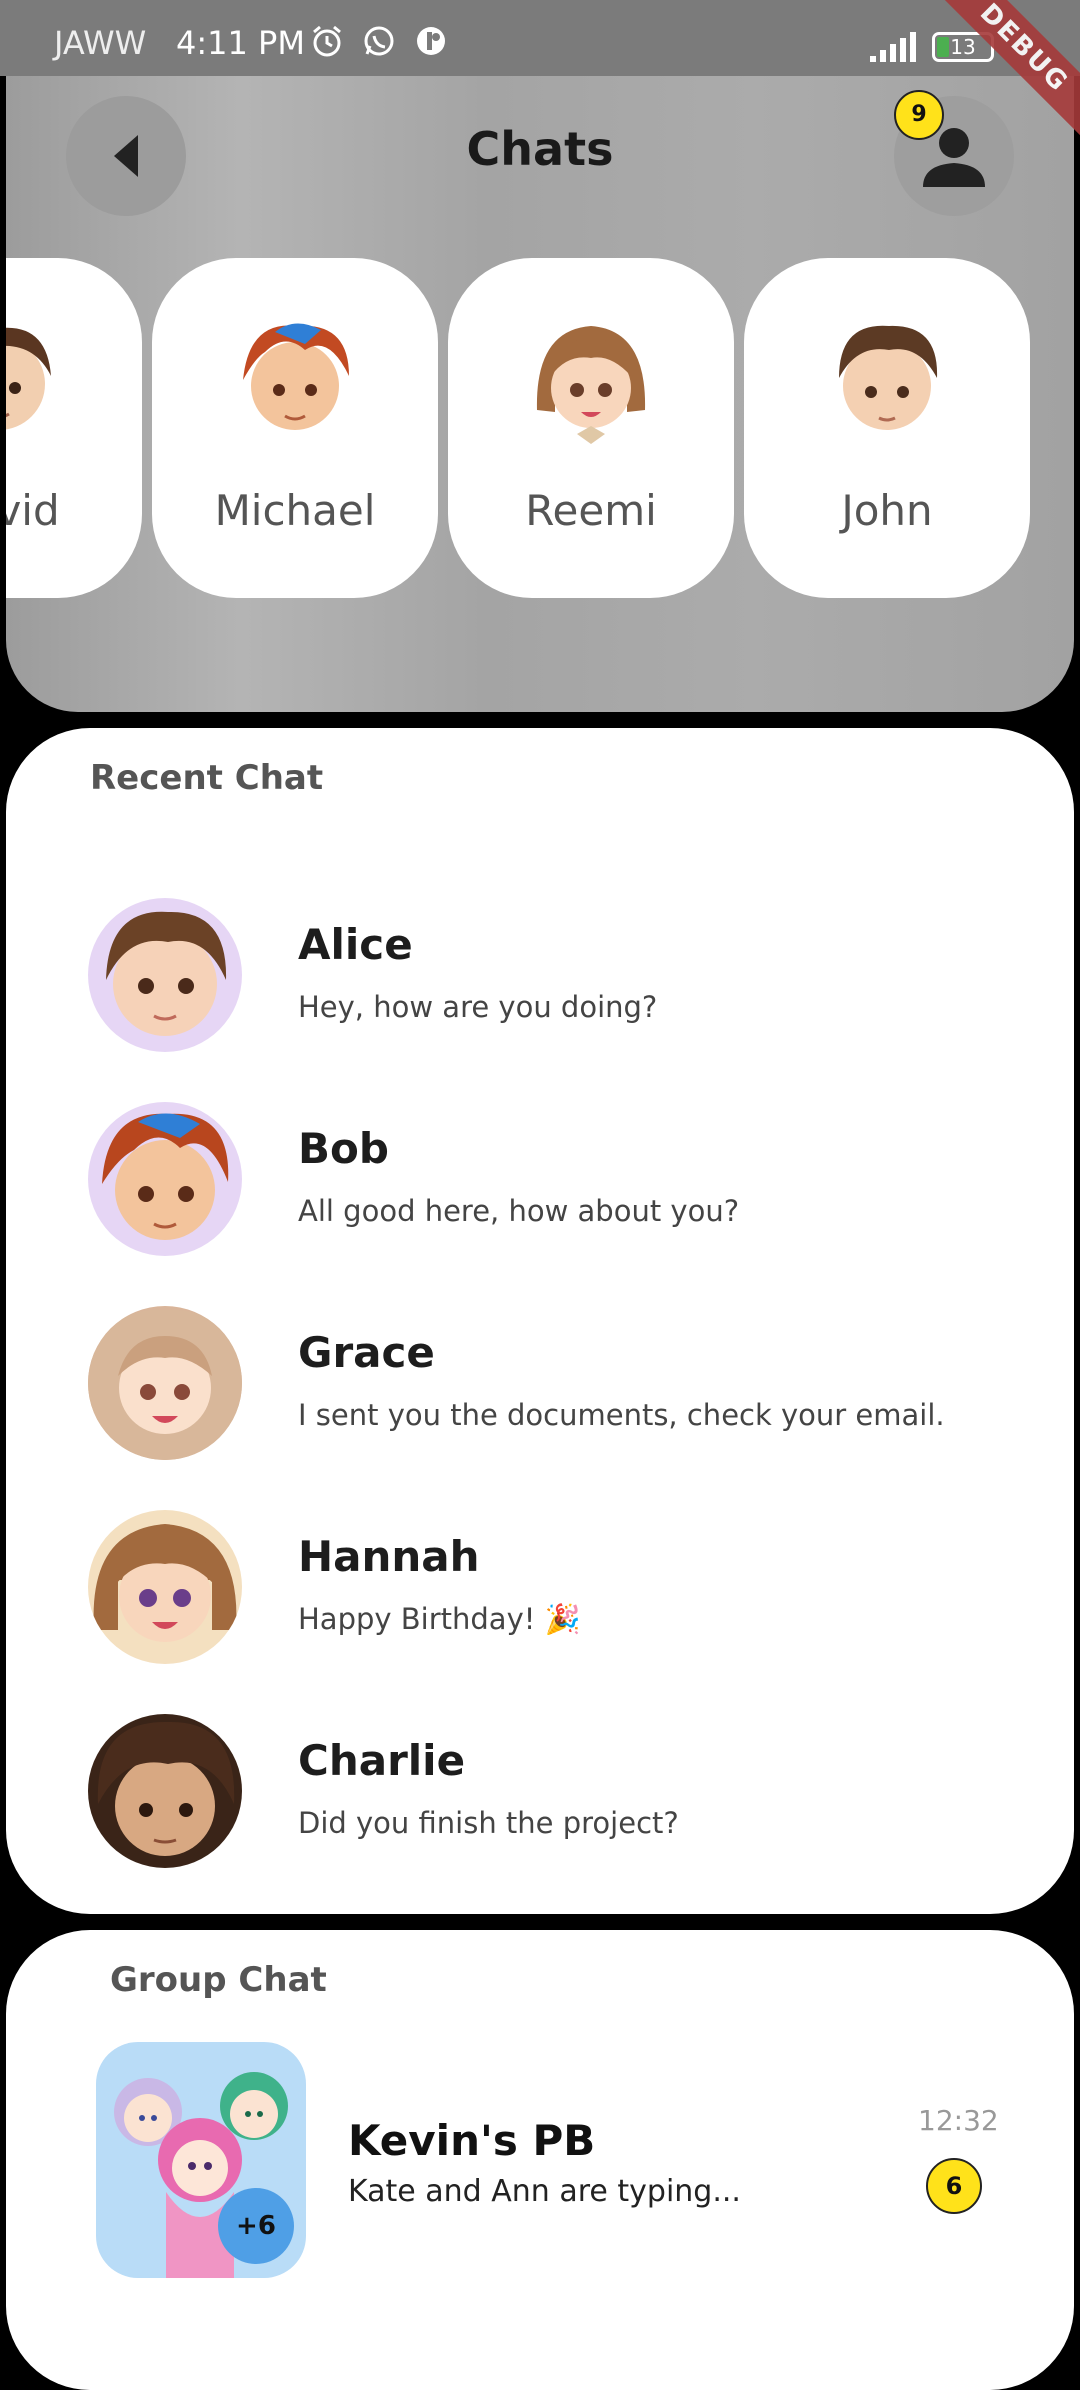  I want to click on chat-item-alice: Alice Hey, how are you doing?, so click(540, 993).